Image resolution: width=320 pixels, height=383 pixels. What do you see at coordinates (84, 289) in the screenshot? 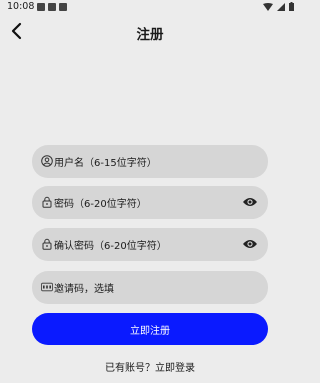
I see `invite-code-placeholder: 邀请码，选填` at bounding box center [84, 289].